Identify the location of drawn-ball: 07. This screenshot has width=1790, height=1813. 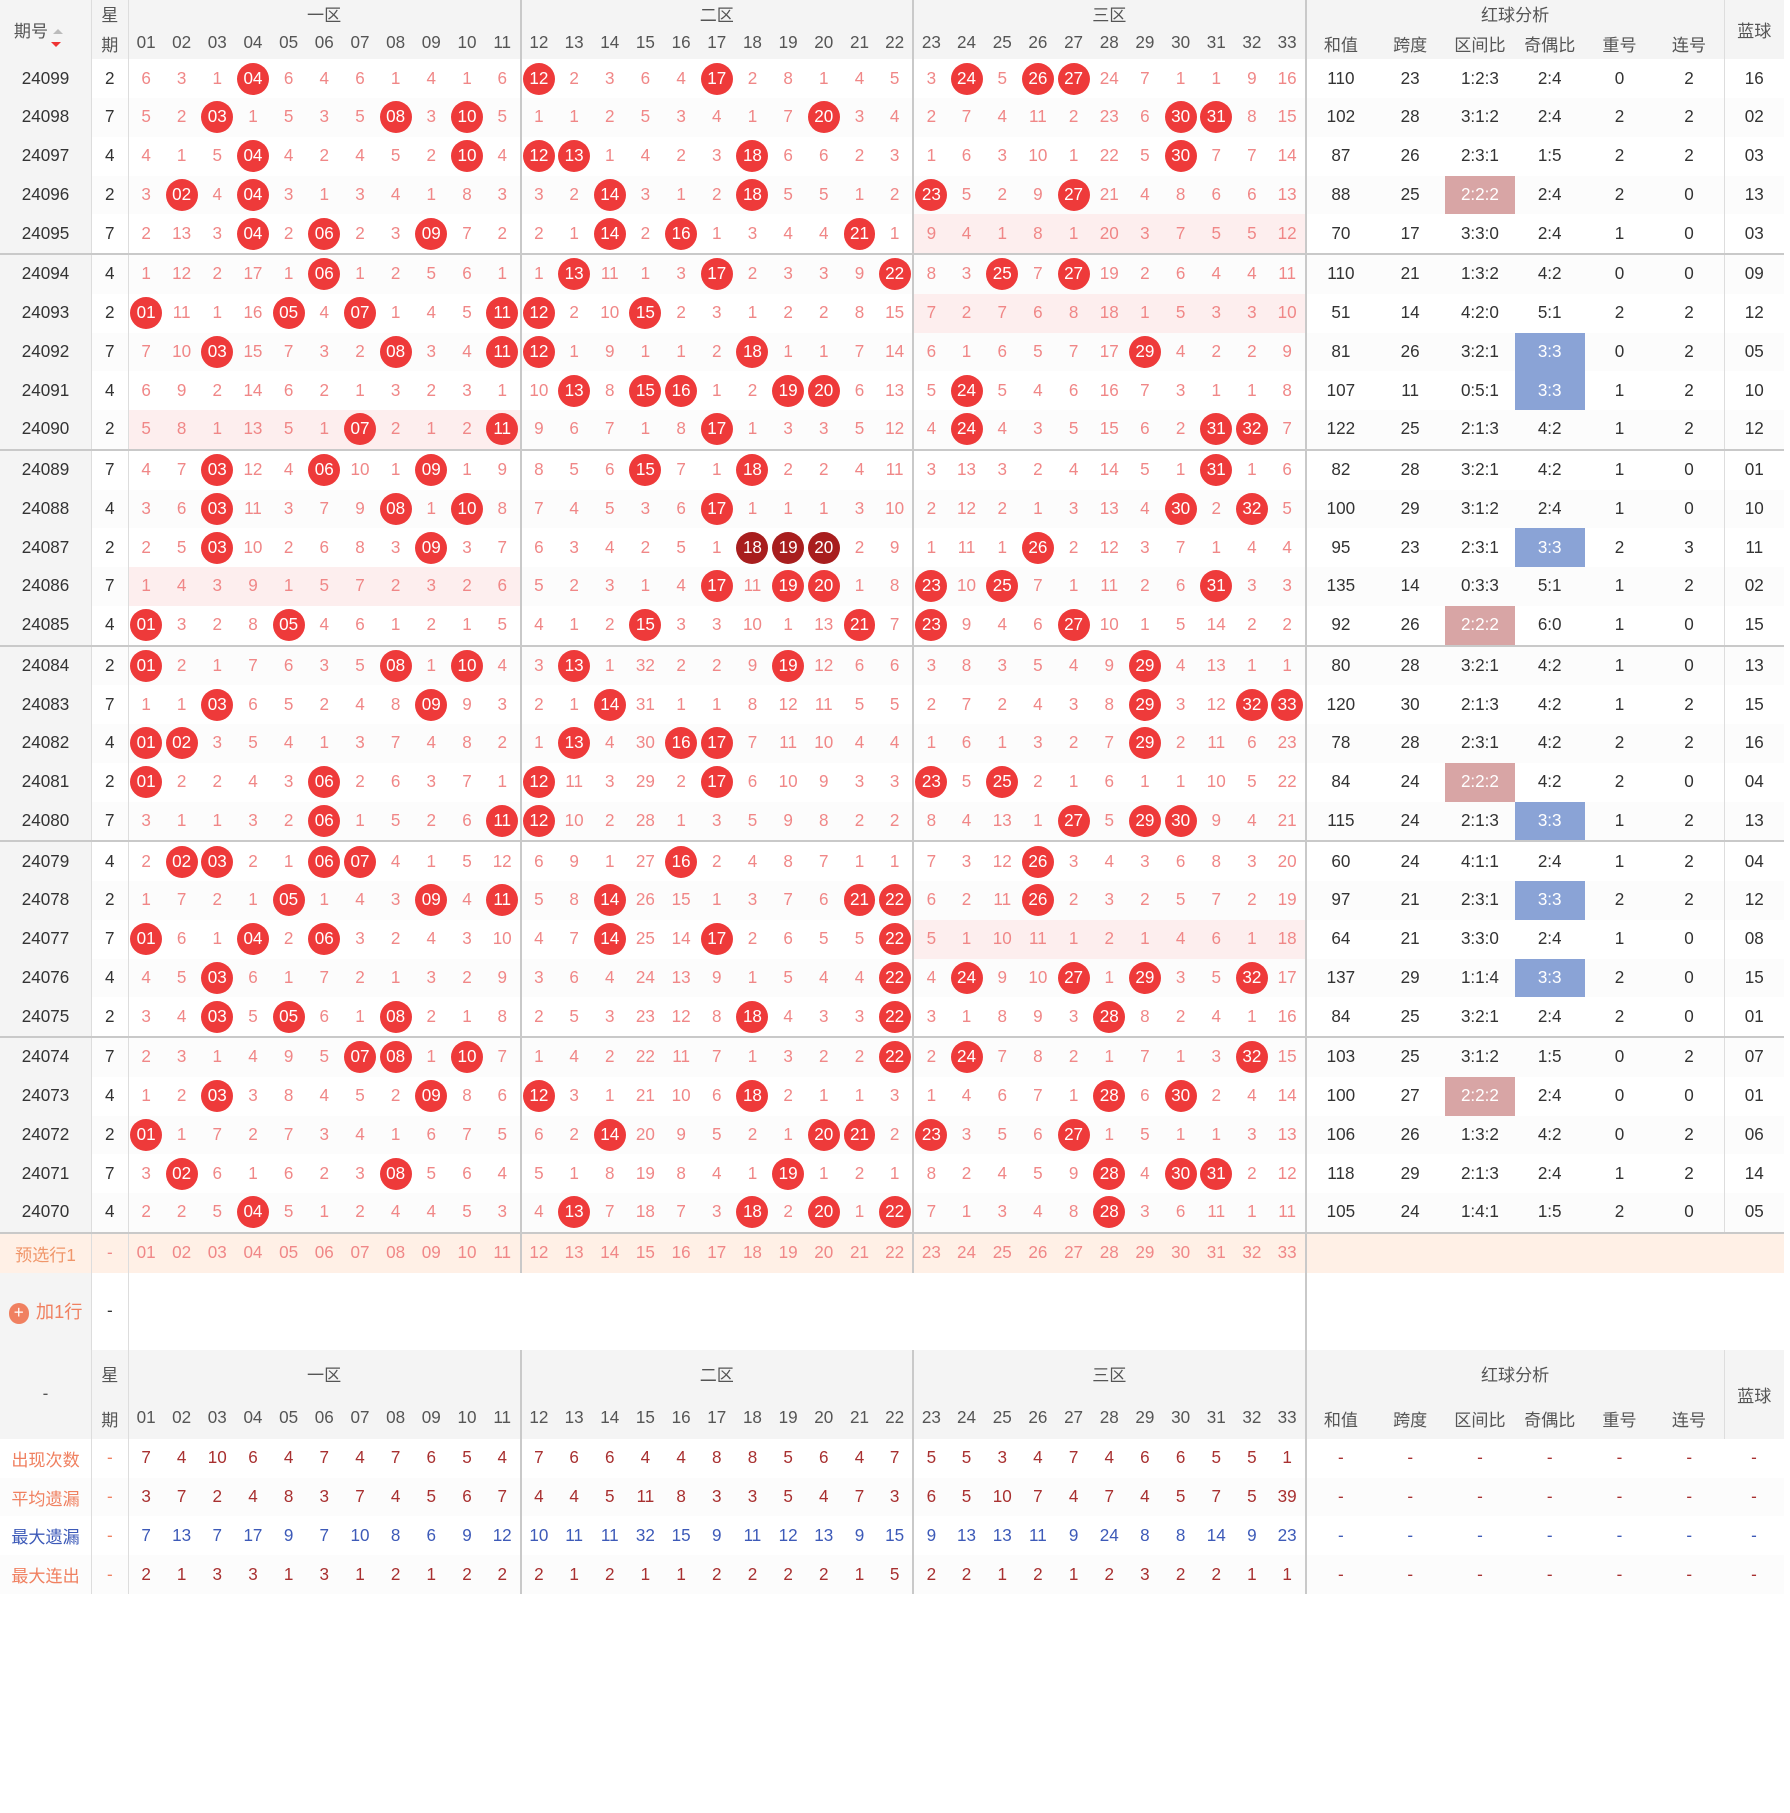
(360, 313).